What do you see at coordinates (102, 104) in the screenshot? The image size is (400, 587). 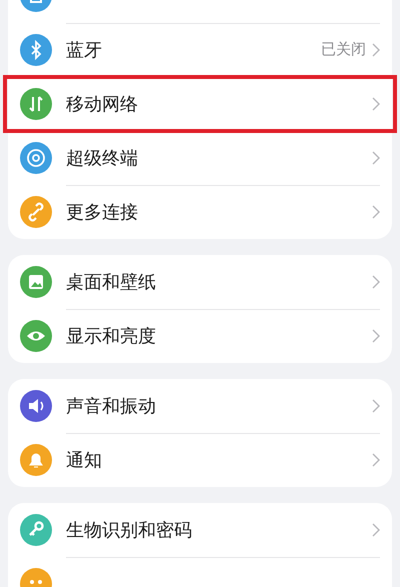 I see `setting-label: 移动网络` at bounding box center [102, 104].